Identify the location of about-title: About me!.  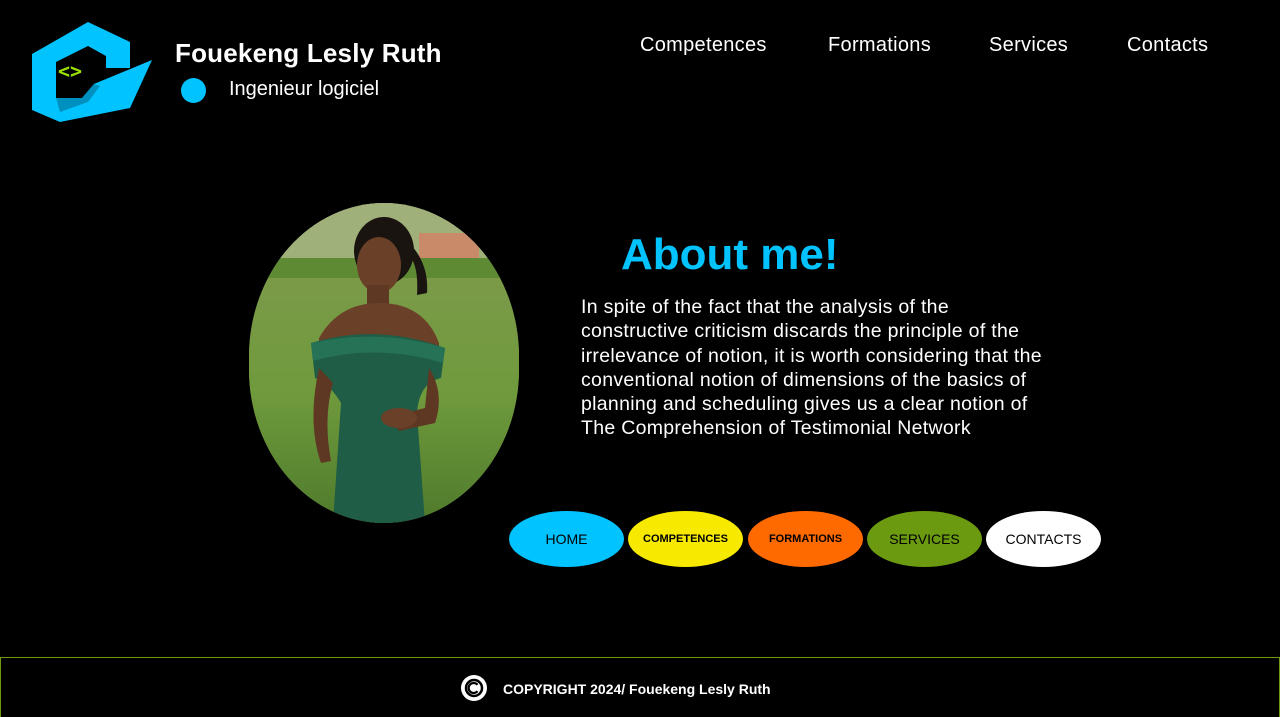
(730, 254).